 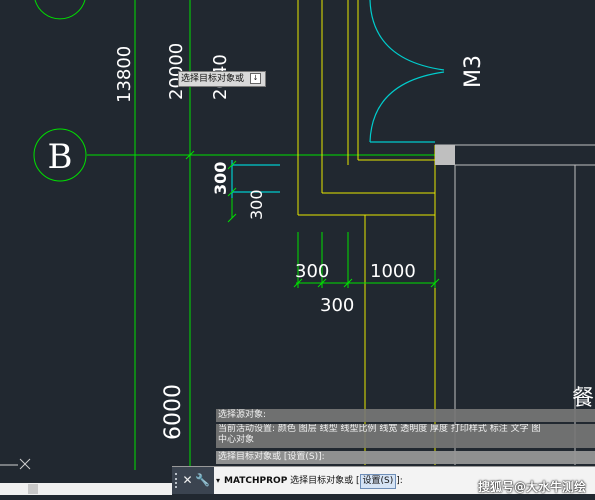 I want to click on wrench-icon: 🔧, so click(x=202, y=480).